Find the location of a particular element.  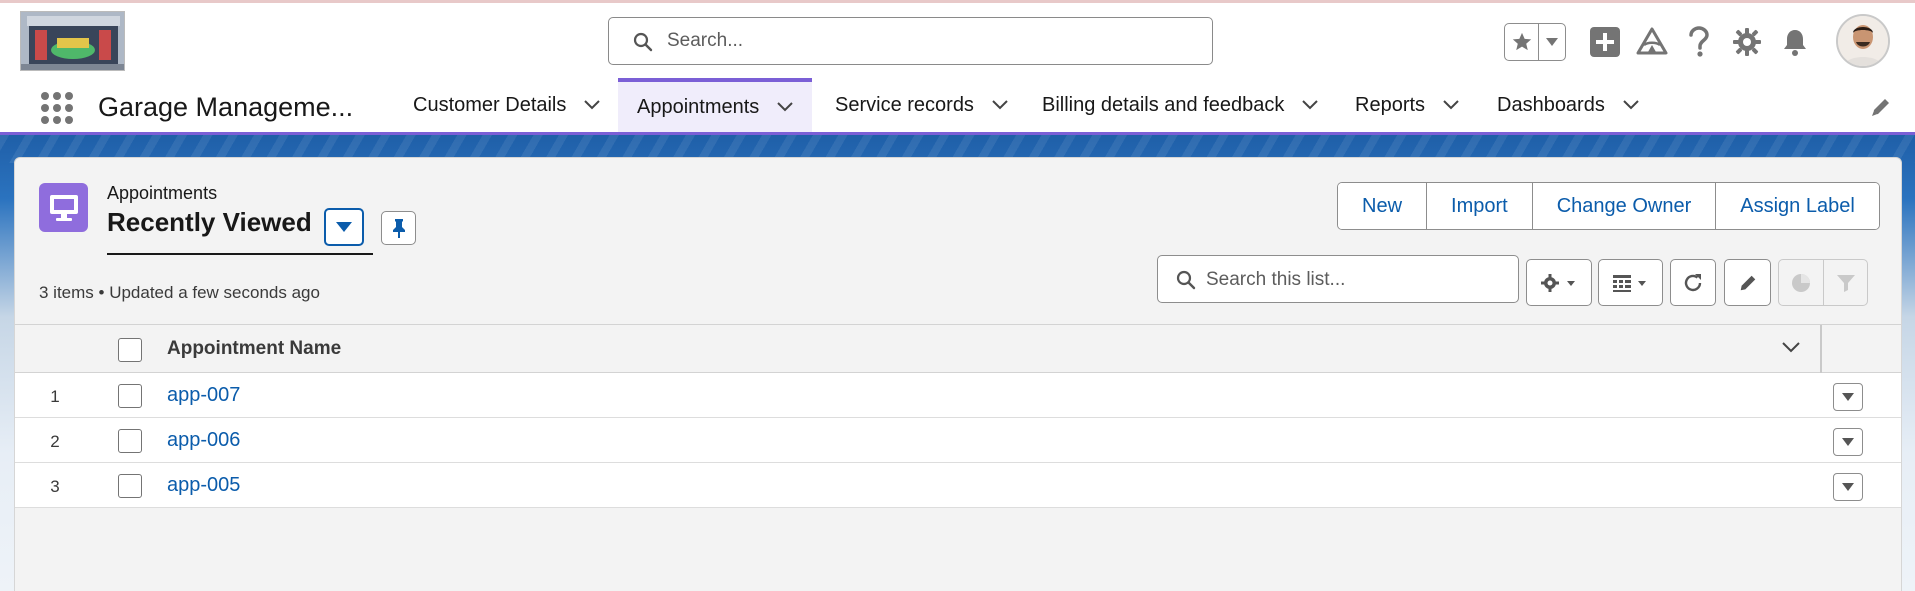

pin-list-view-button is located at coordinates (398, 228).